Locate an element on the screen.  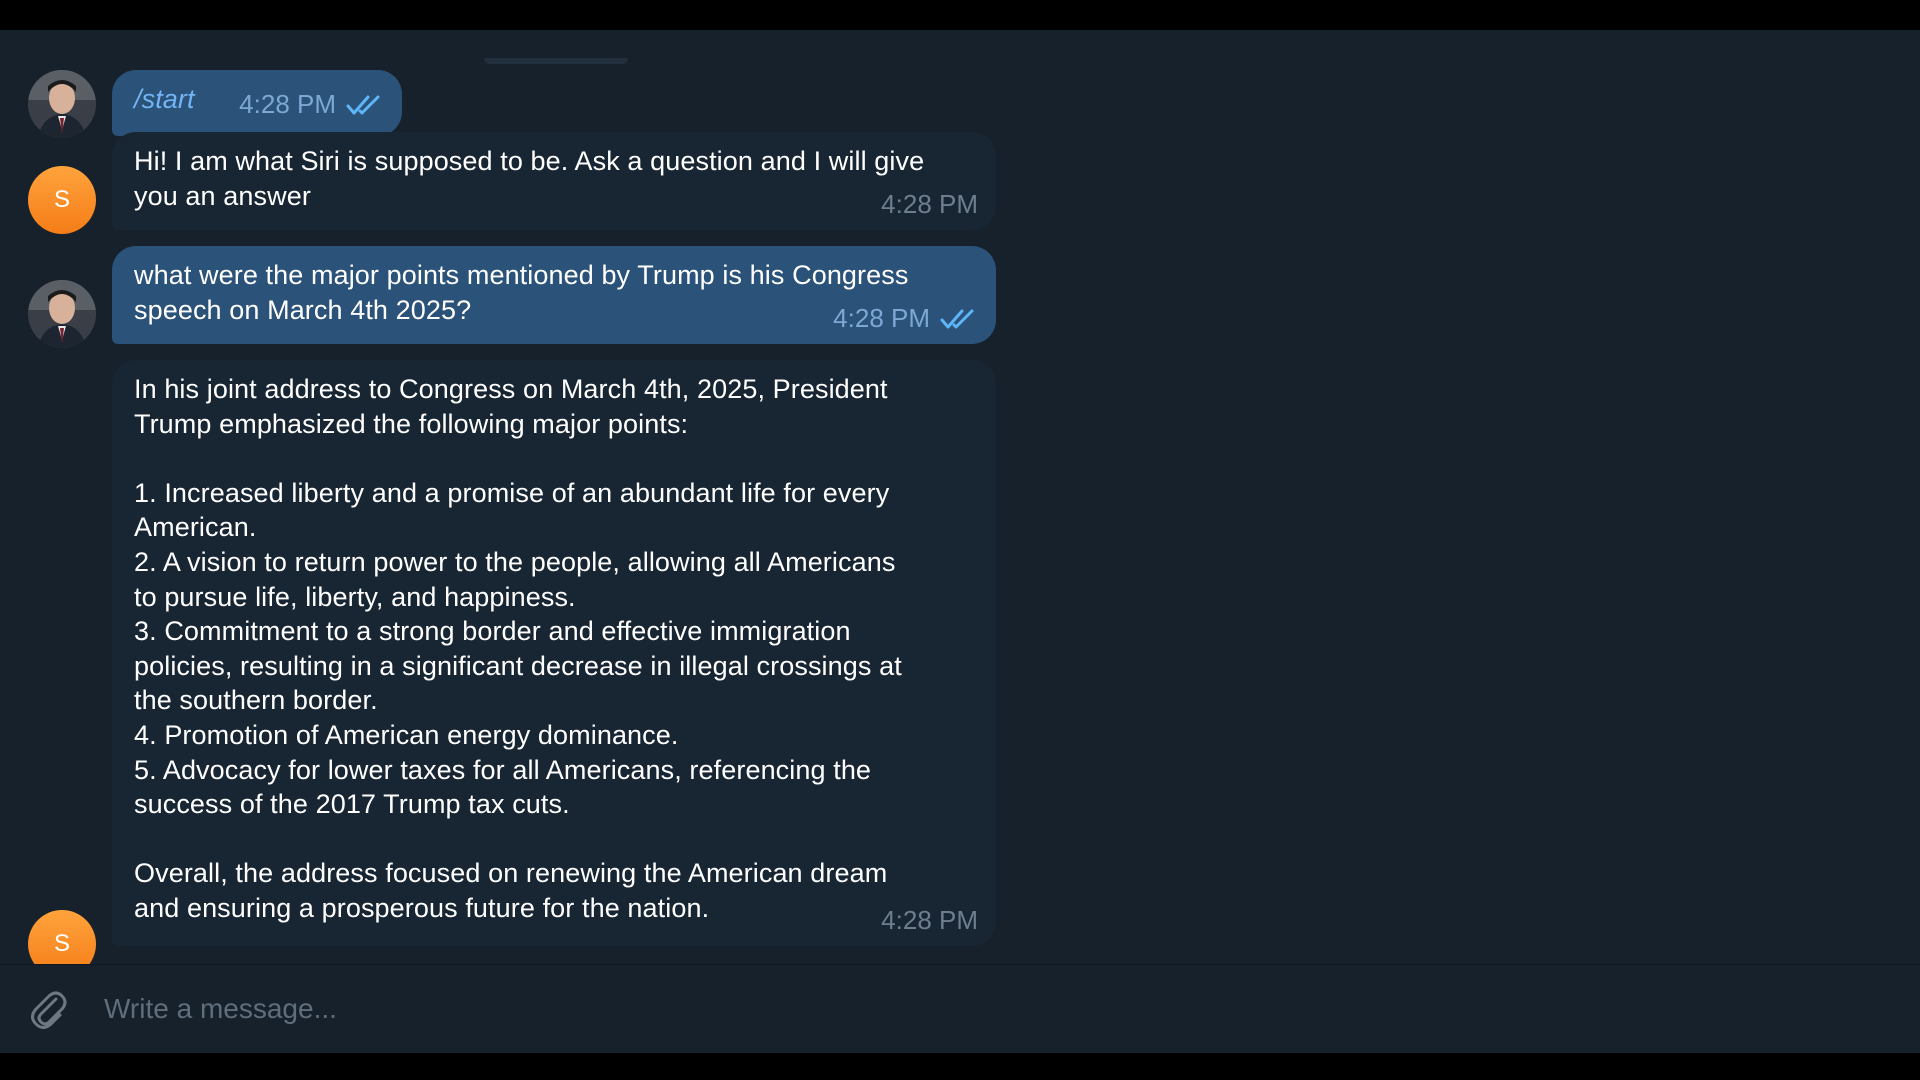
paperclip-icon is located at coordinates (48, 1009).